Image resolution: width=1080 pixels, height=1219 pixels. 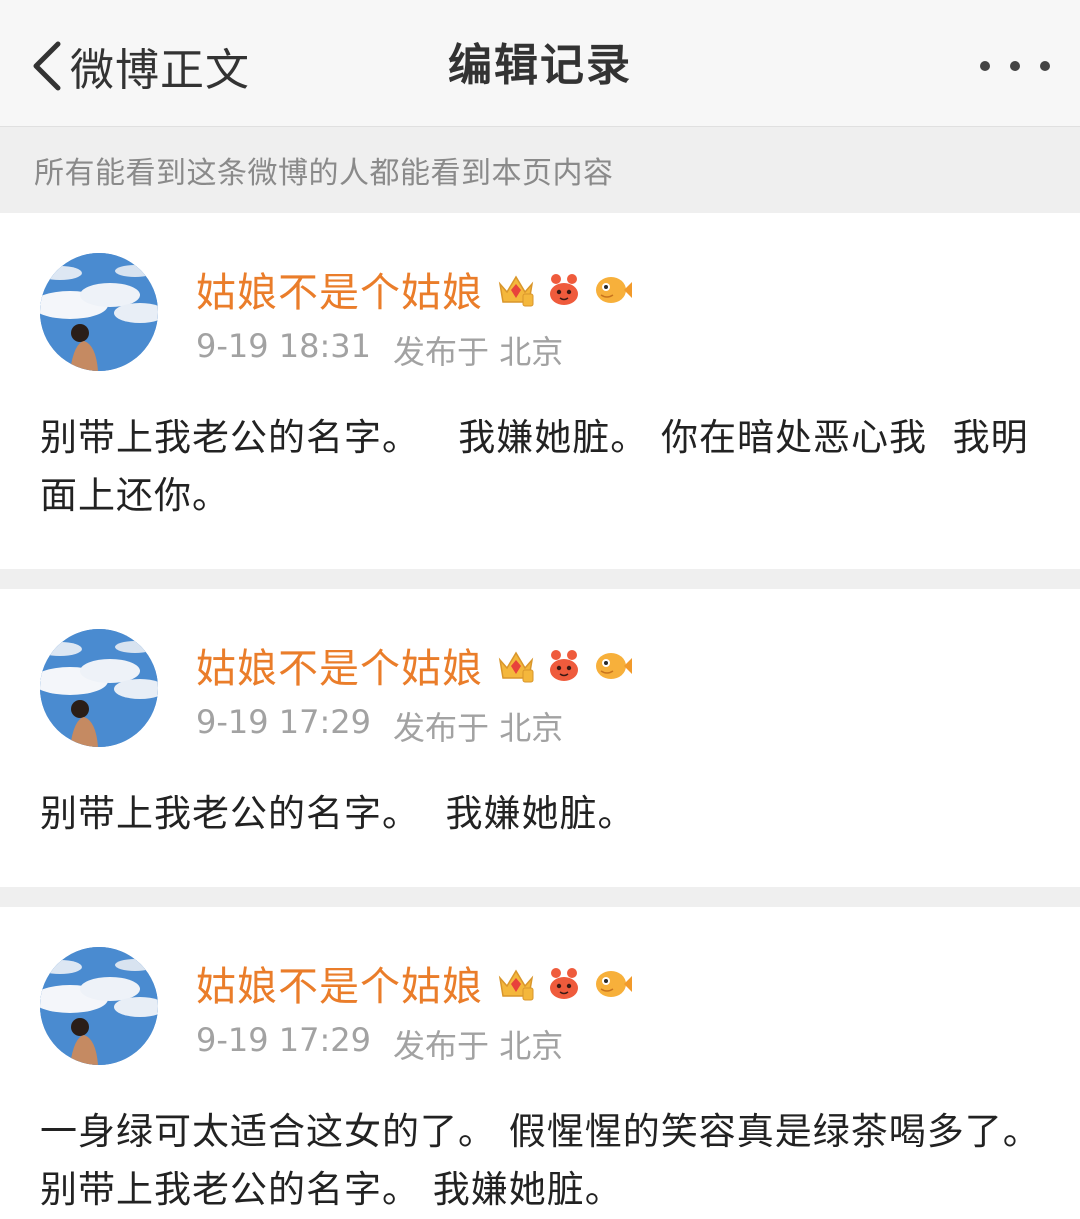 I want to click on visibility-notice: 所有能看到这条微博的人都能看到本页内容, so click(x=540, y=170).